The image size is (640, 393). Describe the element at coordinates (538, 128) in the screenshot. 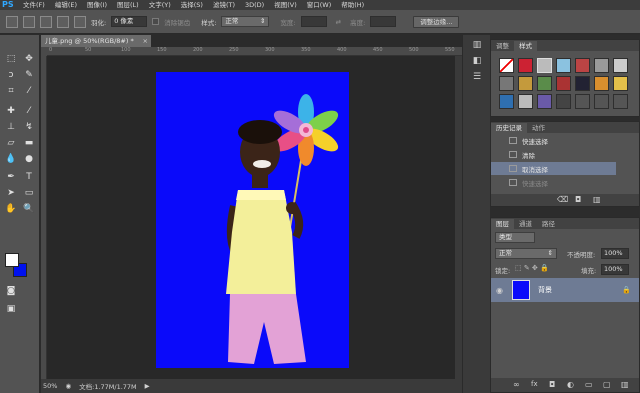

I see `tab-actions: 动作` at that location.